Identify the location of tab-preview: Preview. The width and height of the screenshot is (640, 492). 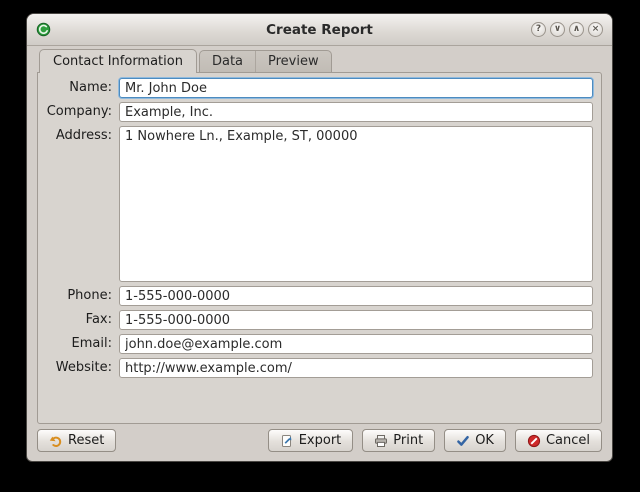
(293, 61).